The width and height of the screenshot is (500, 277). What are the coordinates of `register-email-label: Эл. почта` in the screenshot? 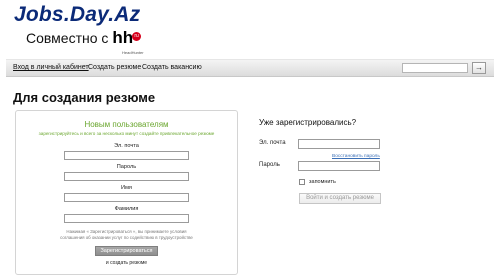 It's located at (126, 146).